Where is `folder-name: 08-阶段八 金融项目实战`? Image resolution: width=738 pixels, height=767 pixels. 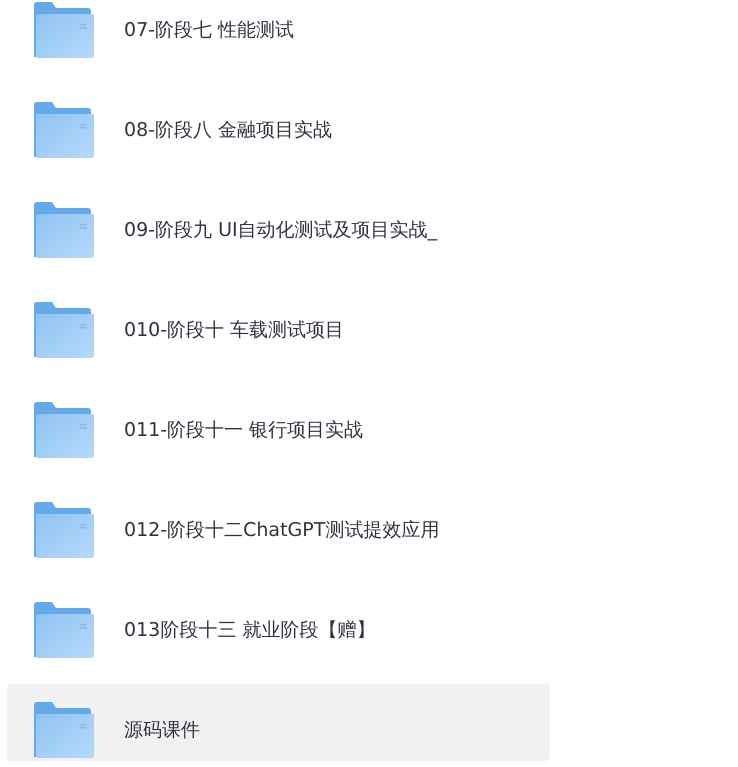 folder-name: 08-阶段八 金融项目实战 is located at coordinates (228, 130).